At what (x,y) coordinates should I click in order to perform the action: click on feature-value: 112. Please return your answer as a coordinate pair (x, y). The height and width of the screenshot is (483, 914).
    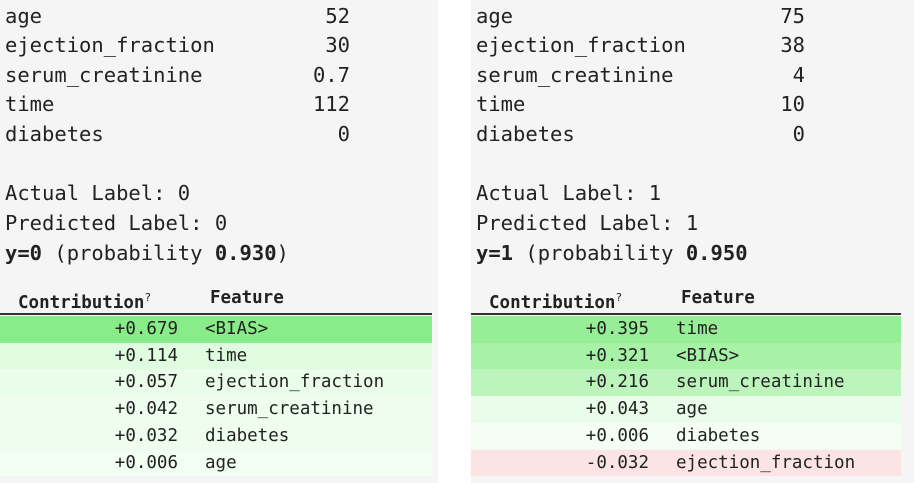
    Looking at the image, I should click on (331, 104).